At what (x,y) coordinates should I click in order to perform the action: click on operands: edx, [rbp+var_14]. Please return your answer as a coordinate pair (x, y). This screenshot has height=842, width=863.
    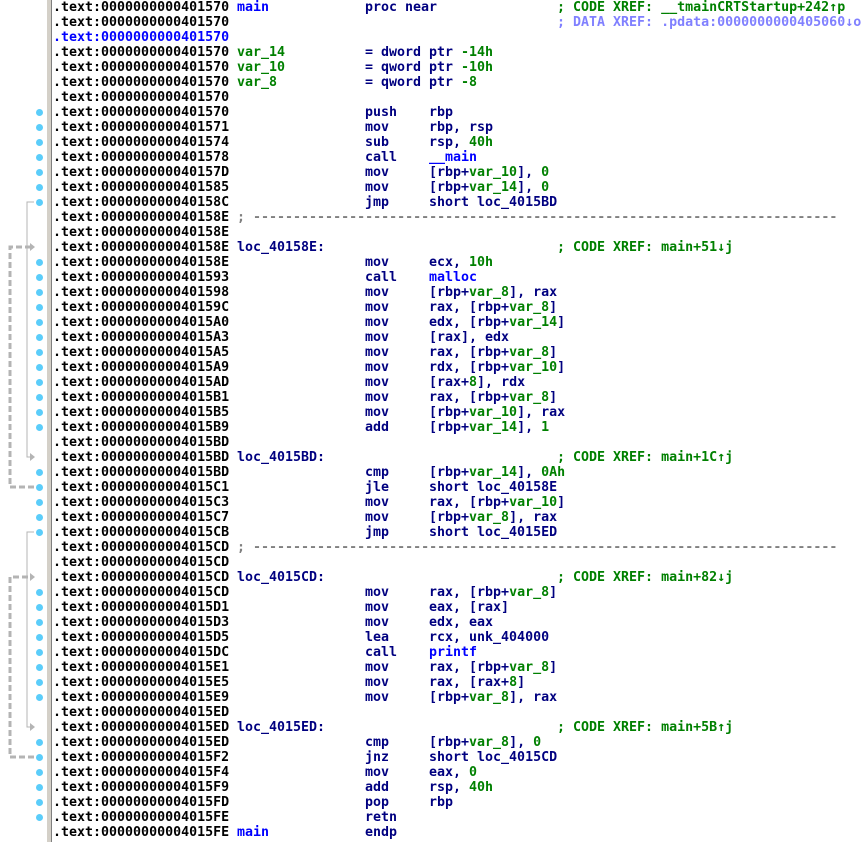
    Looking at the image, I should click on (497, 322).